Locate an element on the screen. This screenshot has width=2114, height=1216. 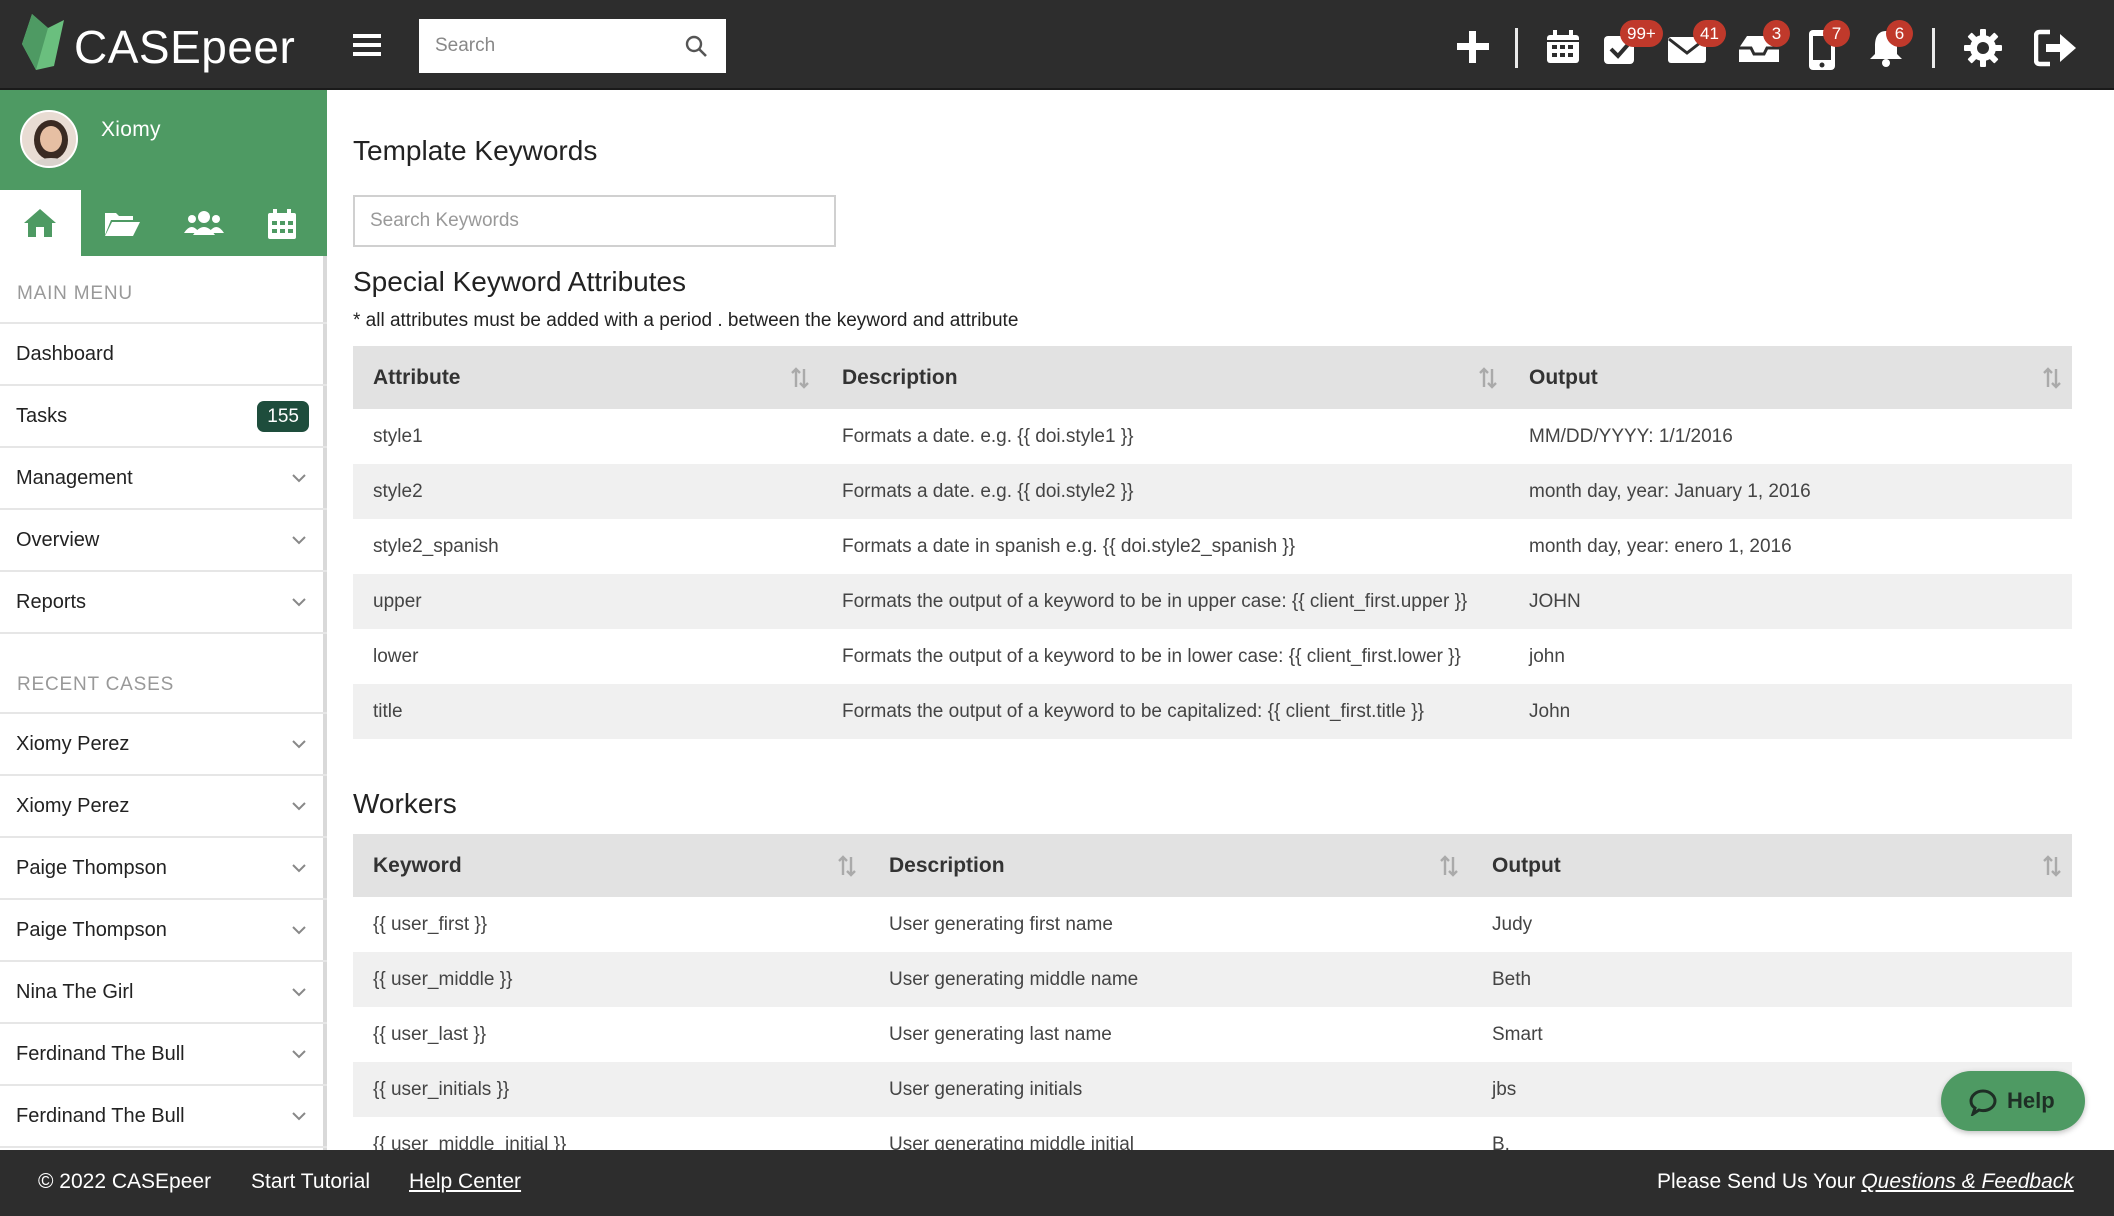
add-icon is located at coordinates (1473, 46).